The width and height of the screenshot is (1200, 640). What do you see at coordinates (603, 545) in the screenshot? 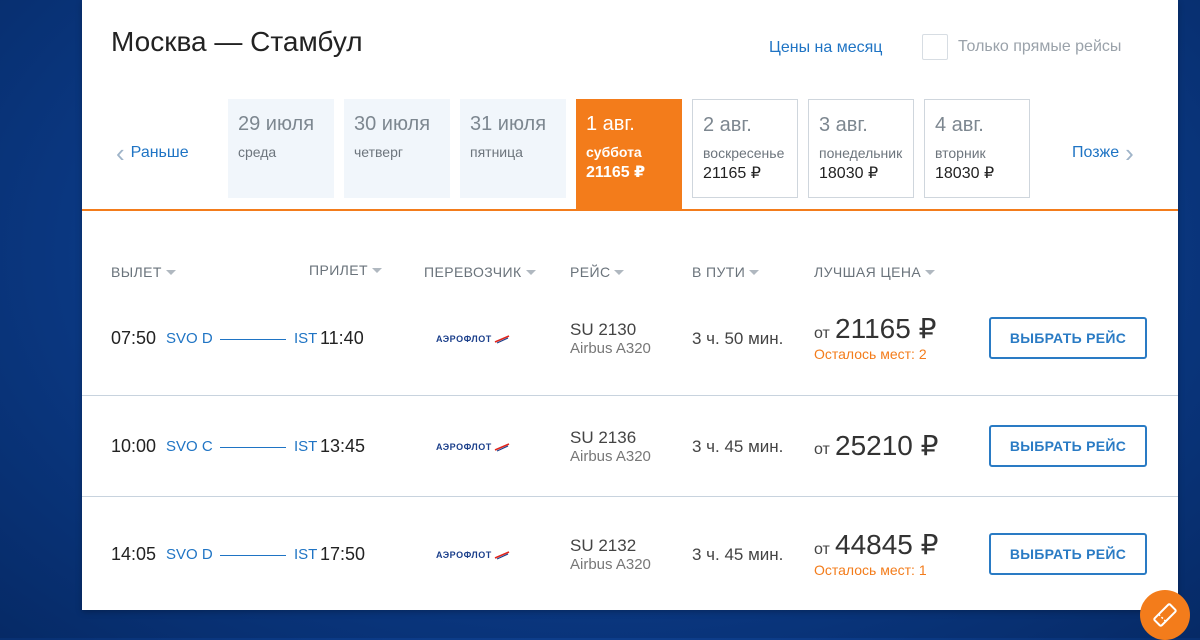
I see `flight-number: SU 2132` at bounding box center [603, 545].